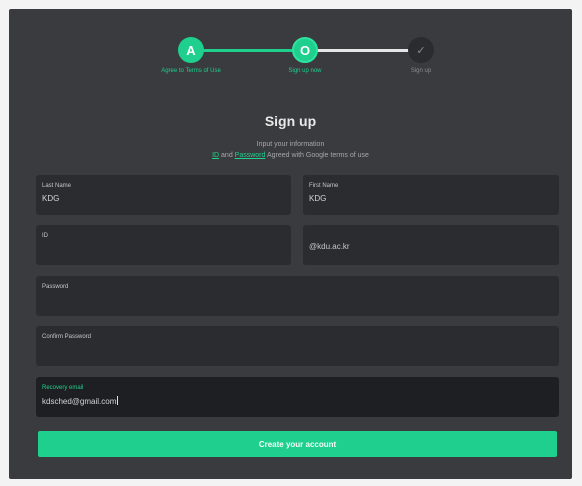  What do you see at coordinates (250, 155) in the screenshot?
I see `password-link: Password` at bounding box center [250, 155].